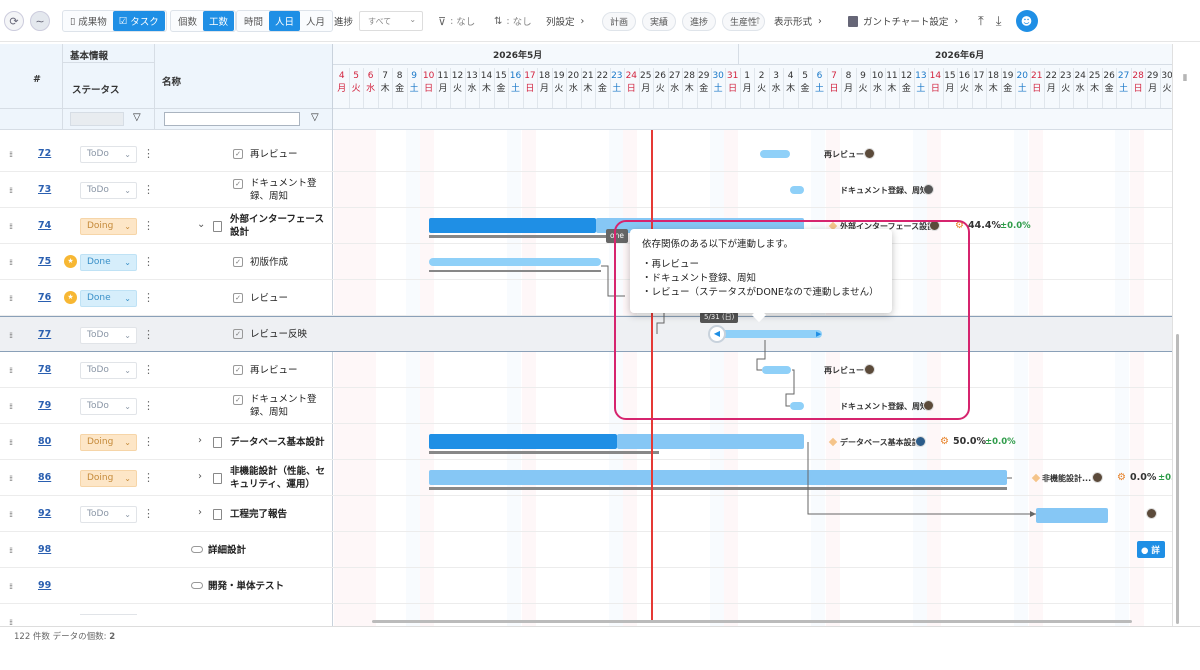 The width and height of the screenshot is (1200, 670). What do you see at coordinates (37, 79) in the screenshot?
I see `number-column-header: #` at bounding box center [37, 79].